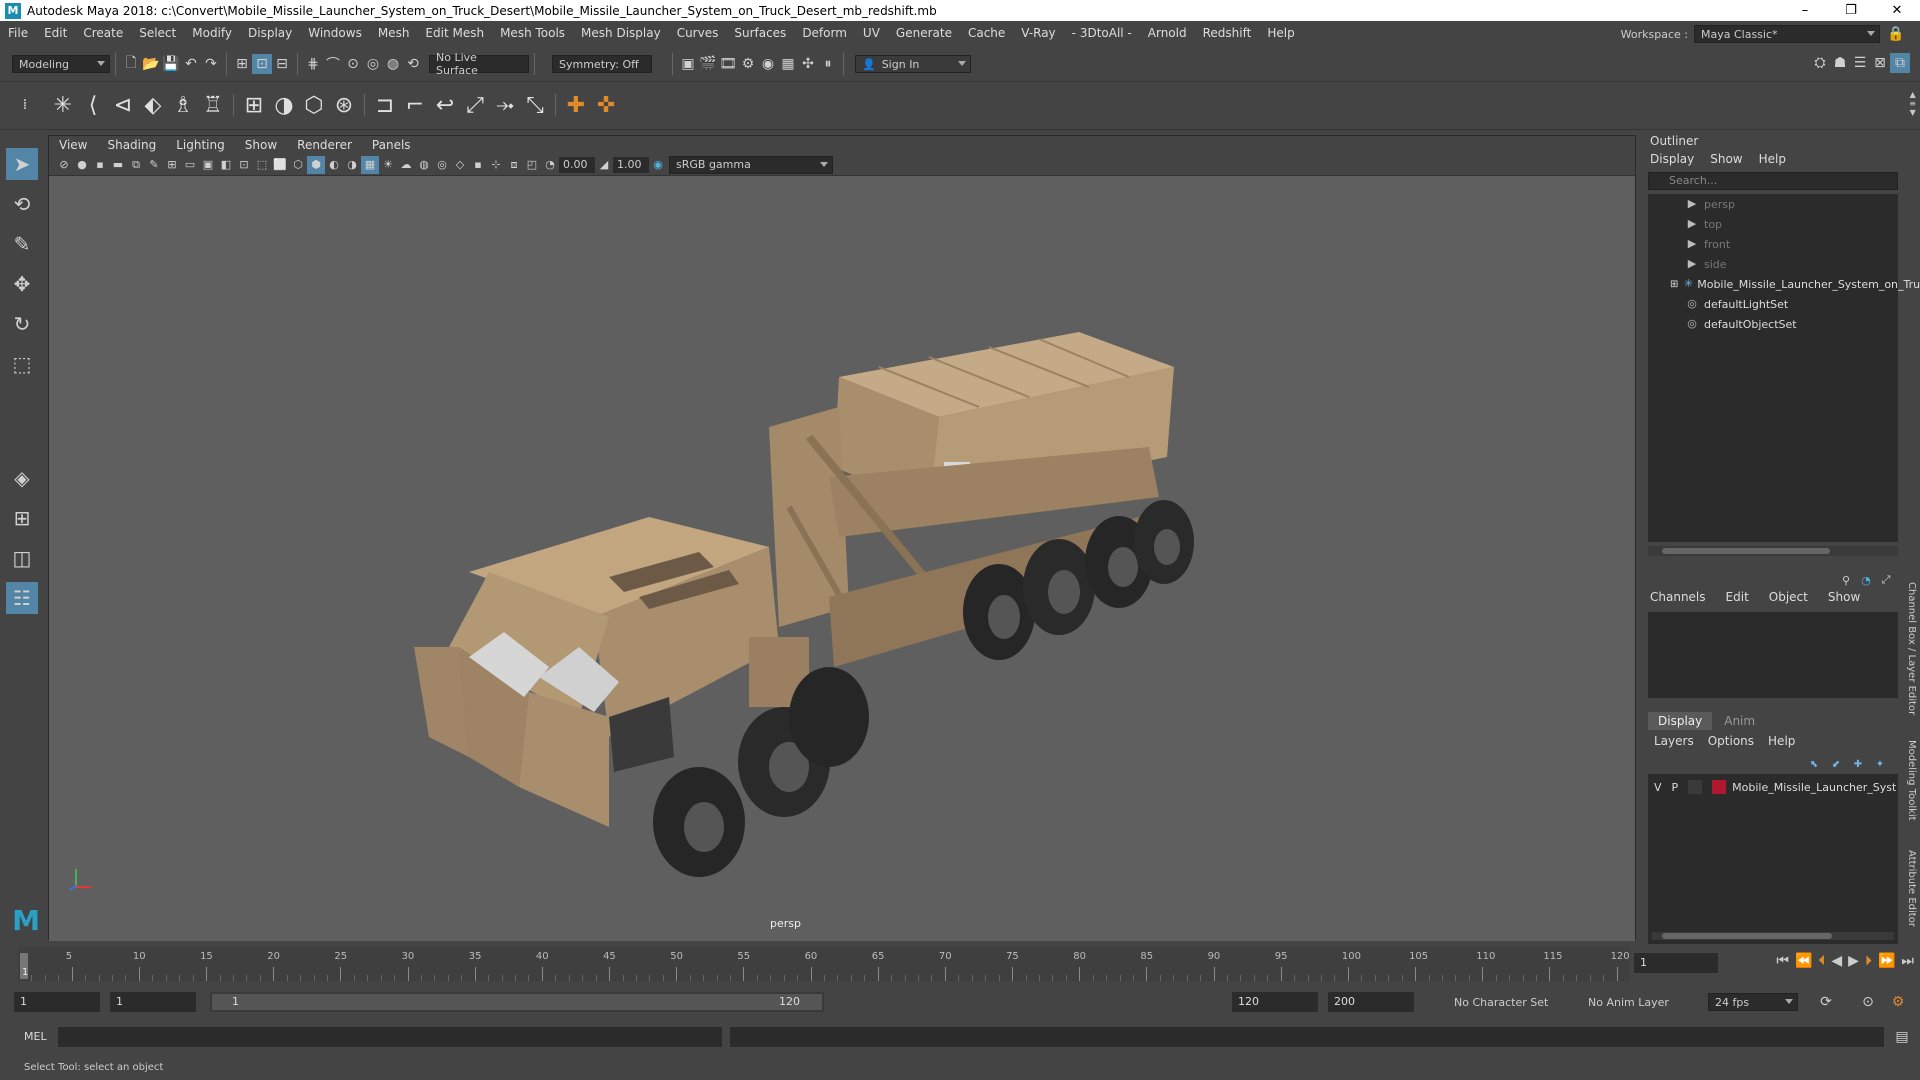  What do you see at coordinates (415, 105) in the screenshot?
I see `constraint-point-icon: ⌐` at bounding box center [415, 105].